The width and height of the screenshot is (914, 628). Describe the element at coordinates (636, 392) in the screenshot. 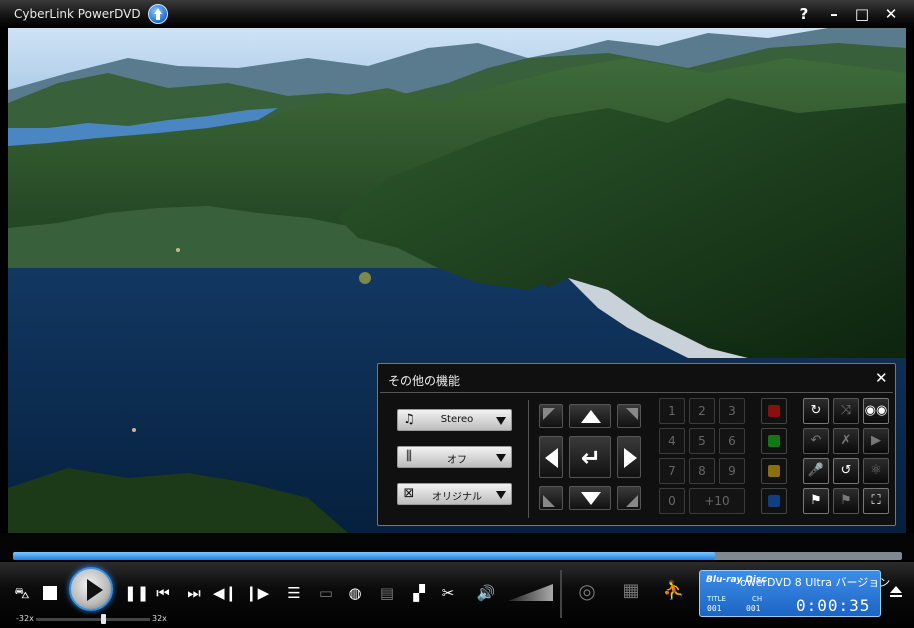

I see `panel-separator` at that location.